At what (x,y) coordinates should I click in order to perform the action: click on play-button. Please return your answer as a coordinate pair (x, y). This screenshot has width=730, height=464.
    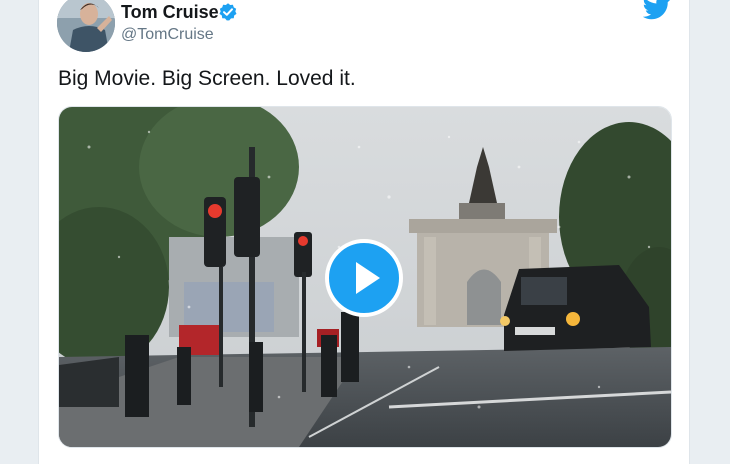
    Looking at the image, I should click on (364, 278).